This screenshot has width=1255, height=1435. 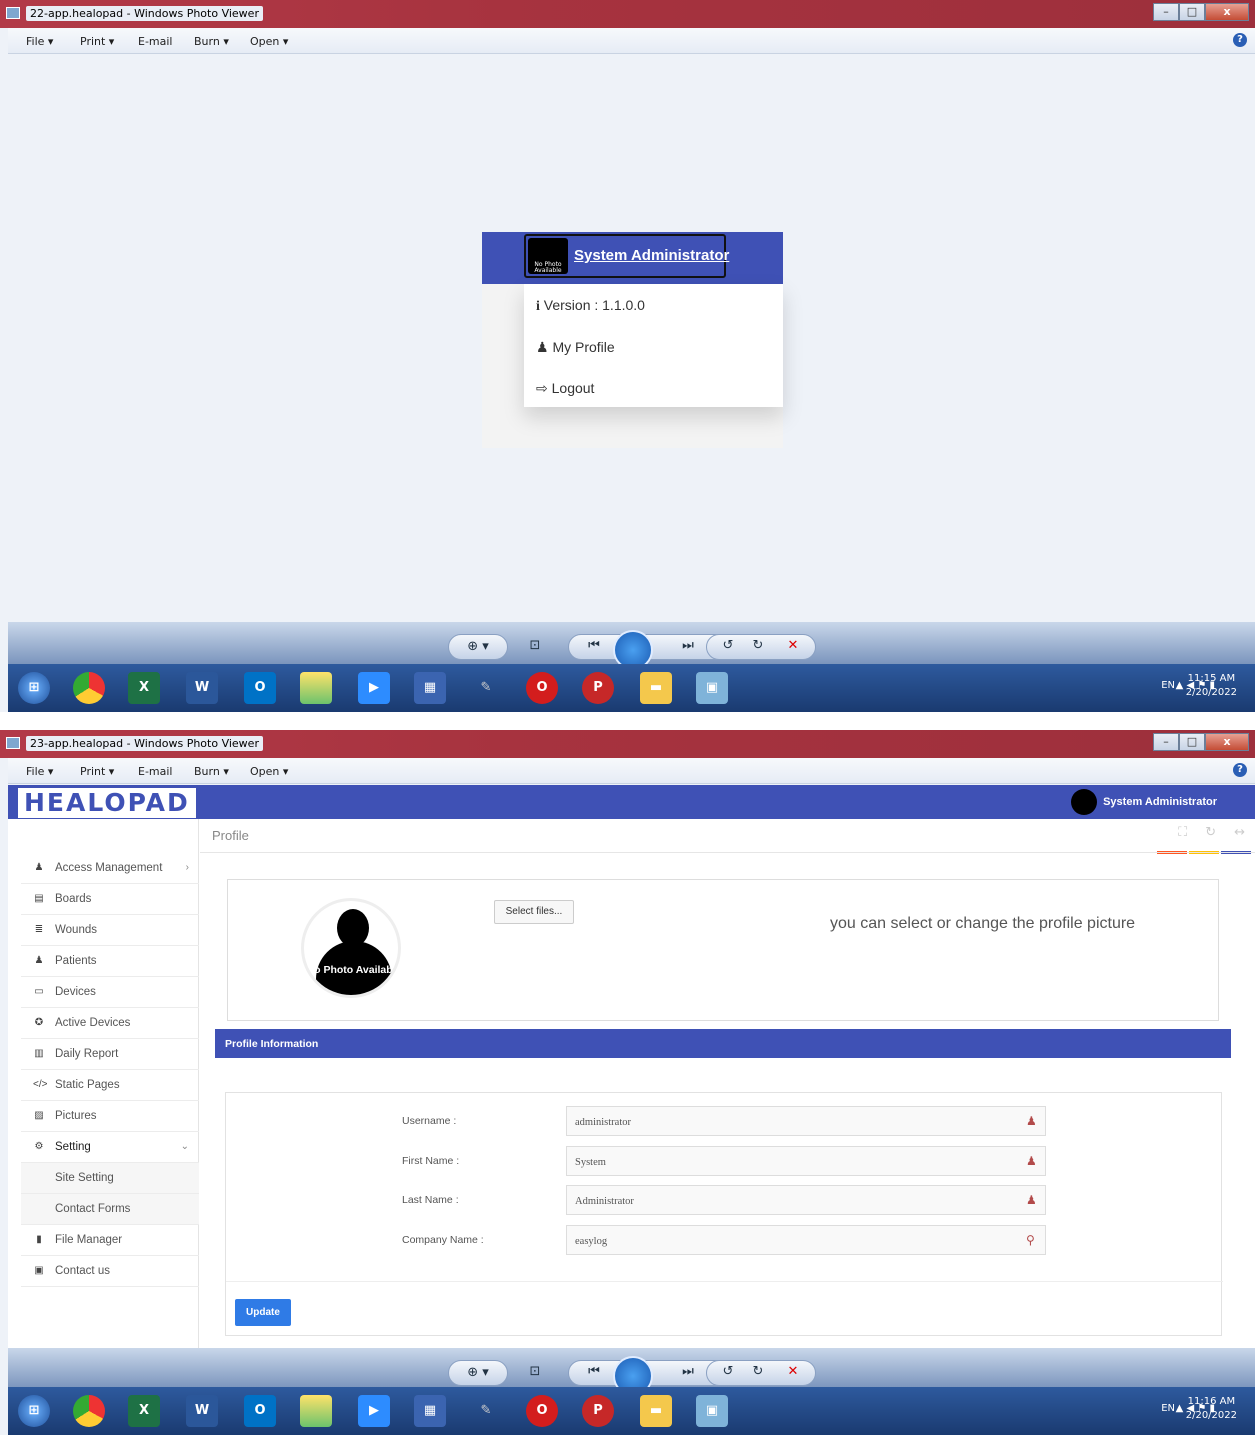 What do you see at coordinates (107, 803) in the screenshot?
I see `logo: HEALOPAD` at bounding box center [107, 803].